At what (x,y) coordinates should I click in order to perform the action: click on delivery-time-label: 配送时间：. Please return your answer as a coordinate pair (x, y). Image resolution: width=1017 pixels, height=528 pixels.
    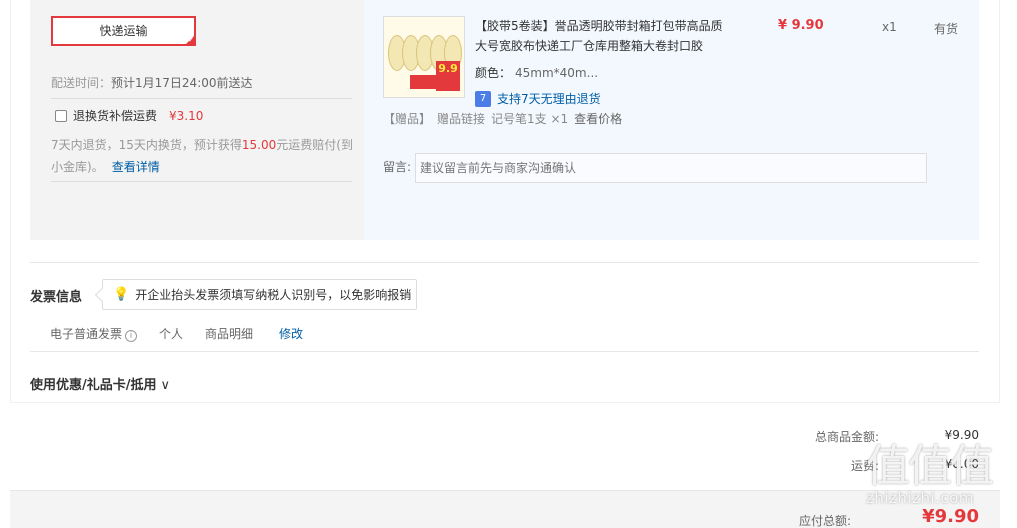
    Looking at the image, I should click on (81, 83).